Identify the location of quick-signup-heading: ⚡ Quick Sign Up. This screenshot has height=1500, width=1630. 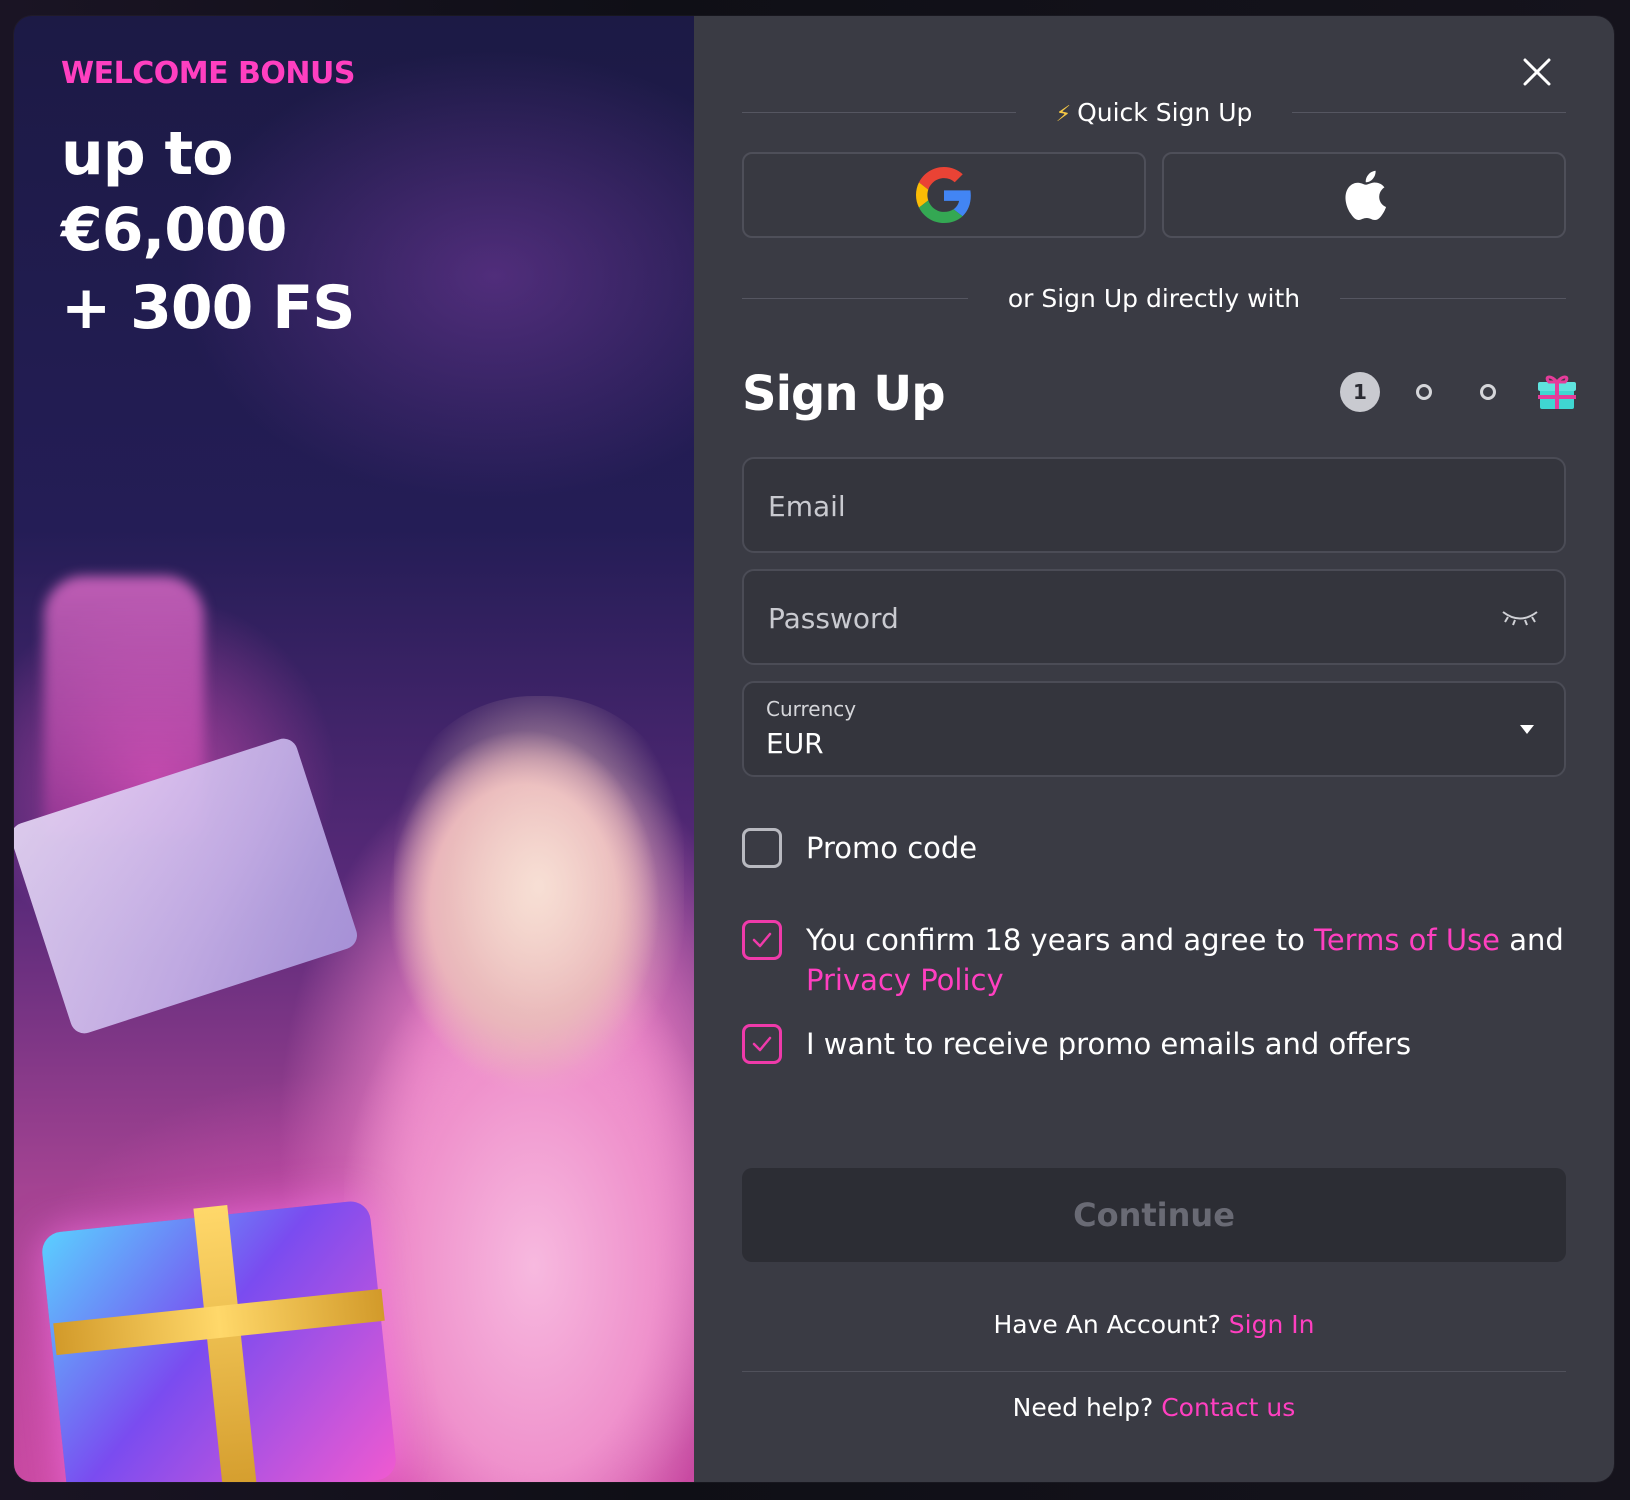
(1154, 112).